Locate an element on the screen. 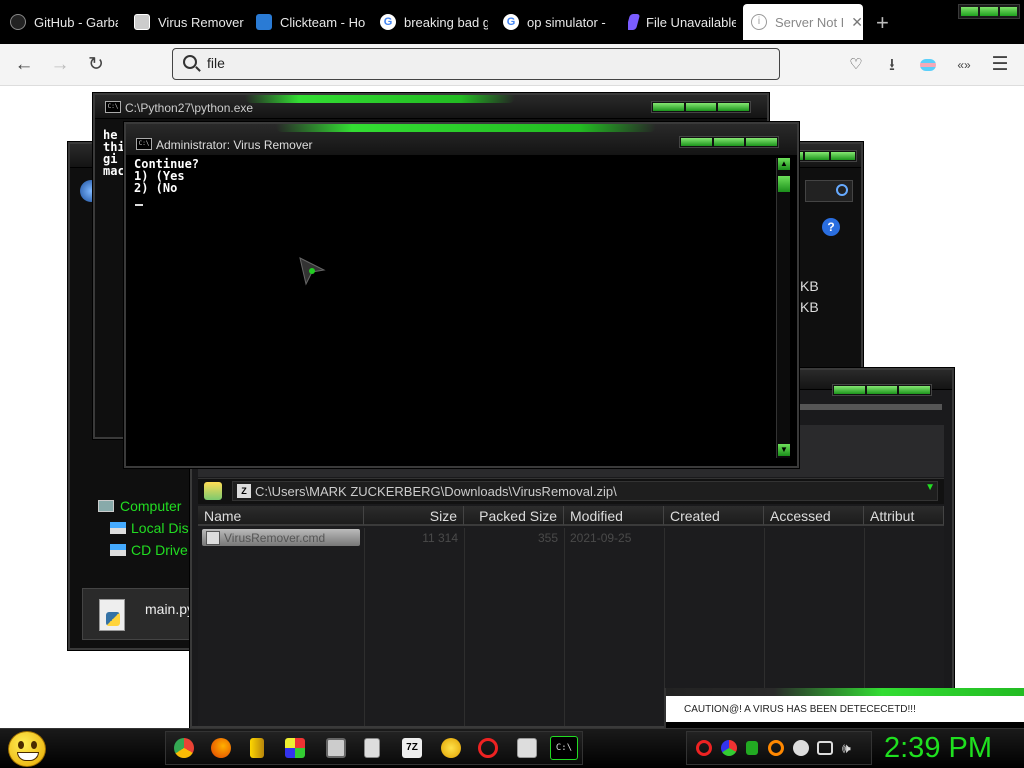 The image size is (1024, 768). search-tray-icon is located at coordinates (776, 748).